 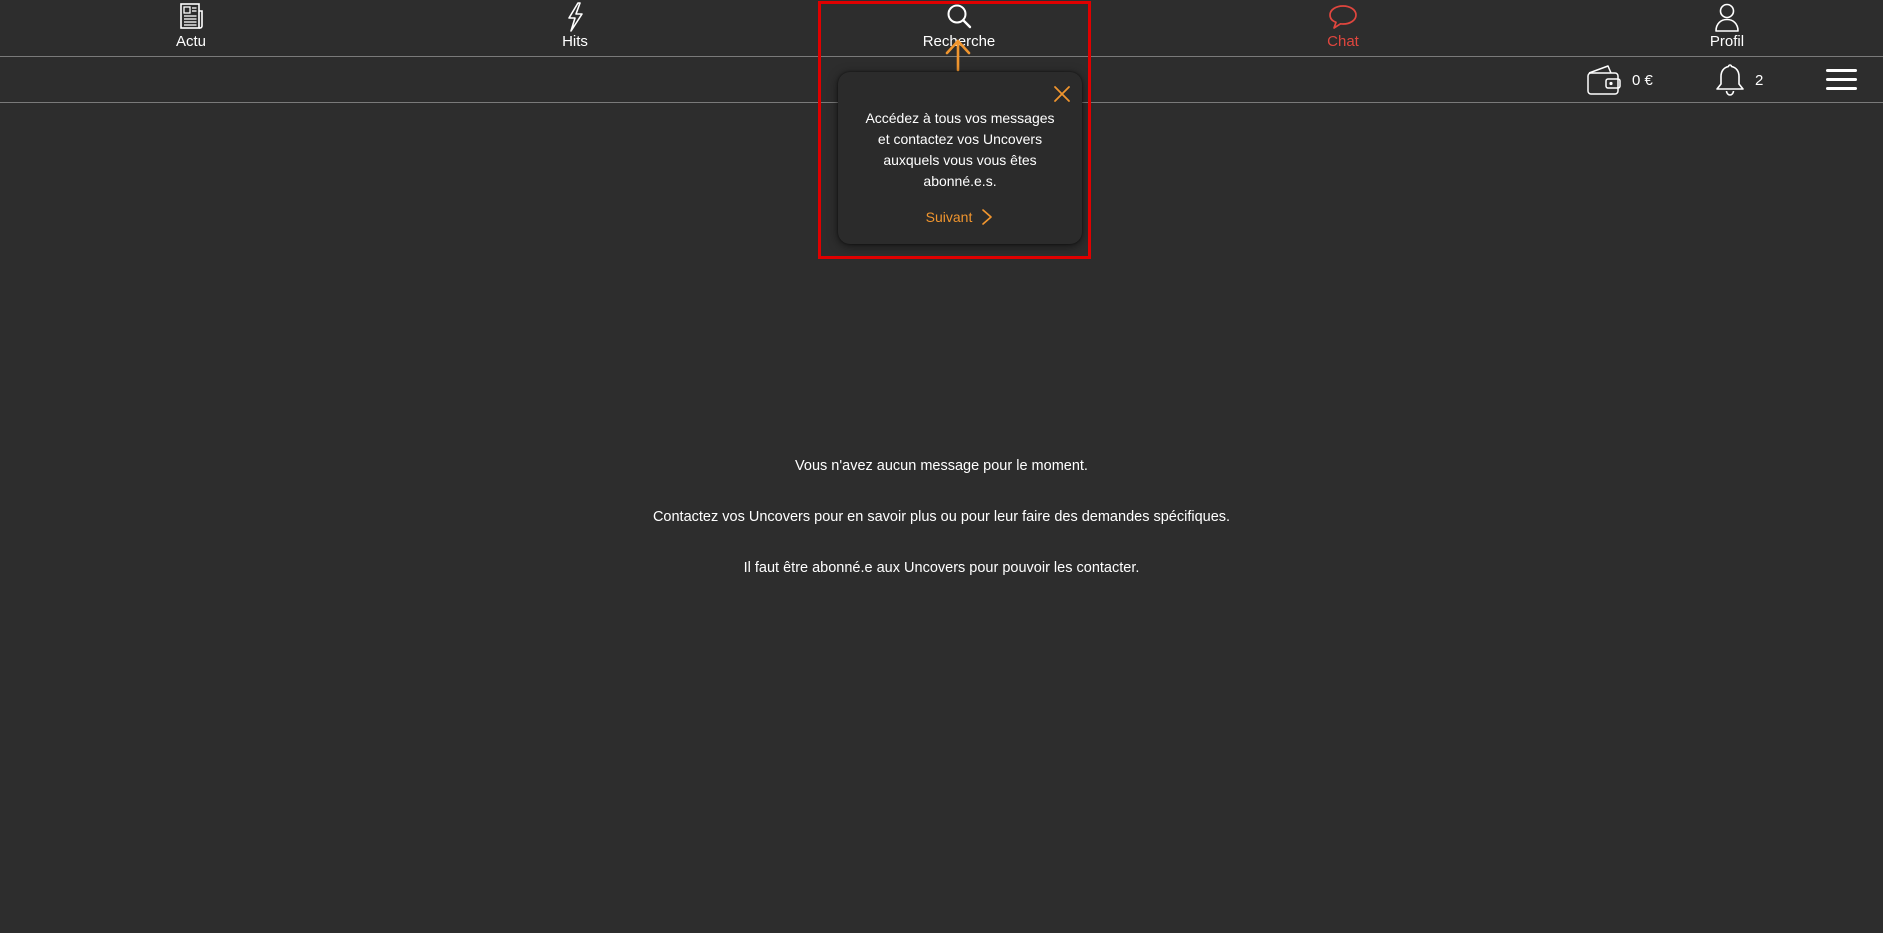 What do you see at coordinates (575, 41) in the screenshot?
I see `nav-label-hits: Hits` at bounding box center [575, 41].